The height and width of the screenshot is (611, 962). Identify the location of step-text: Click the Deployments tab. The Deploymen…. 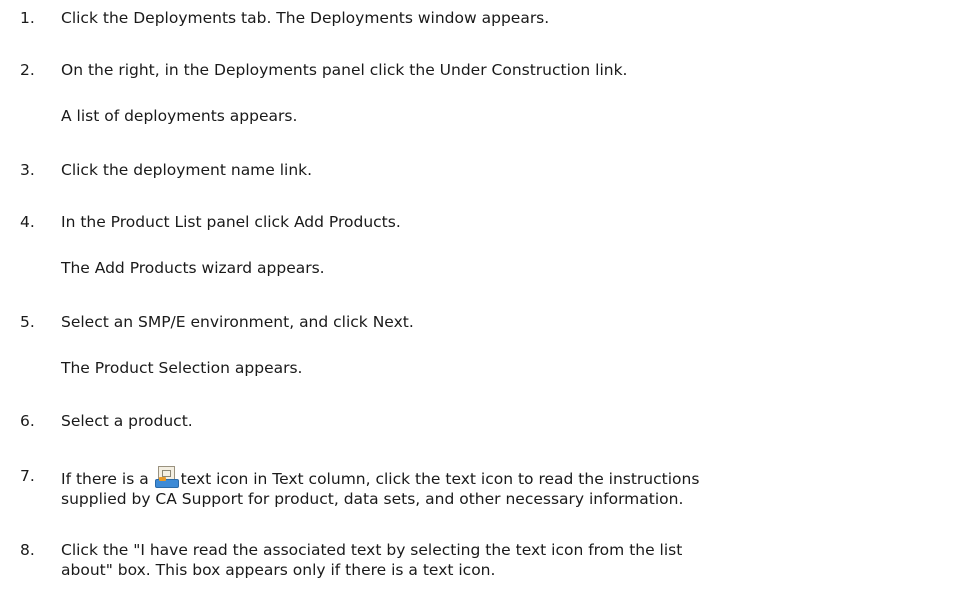
(305, 18).